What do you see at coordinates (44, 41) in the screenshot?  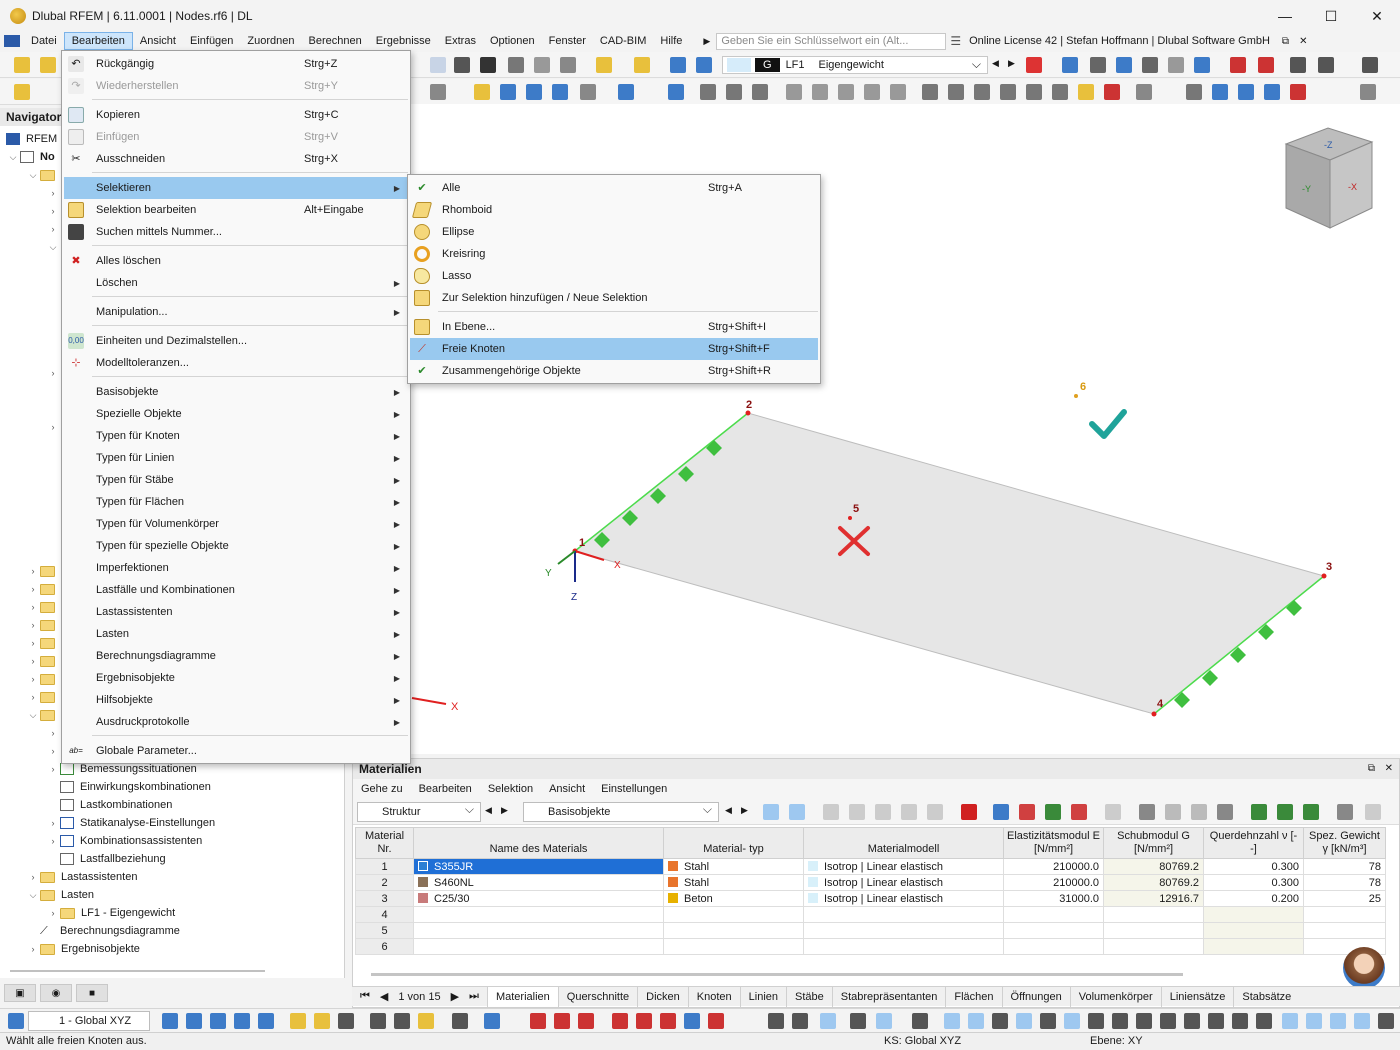 I see `menu-datei: Datei` at bounding box center [44, 41].